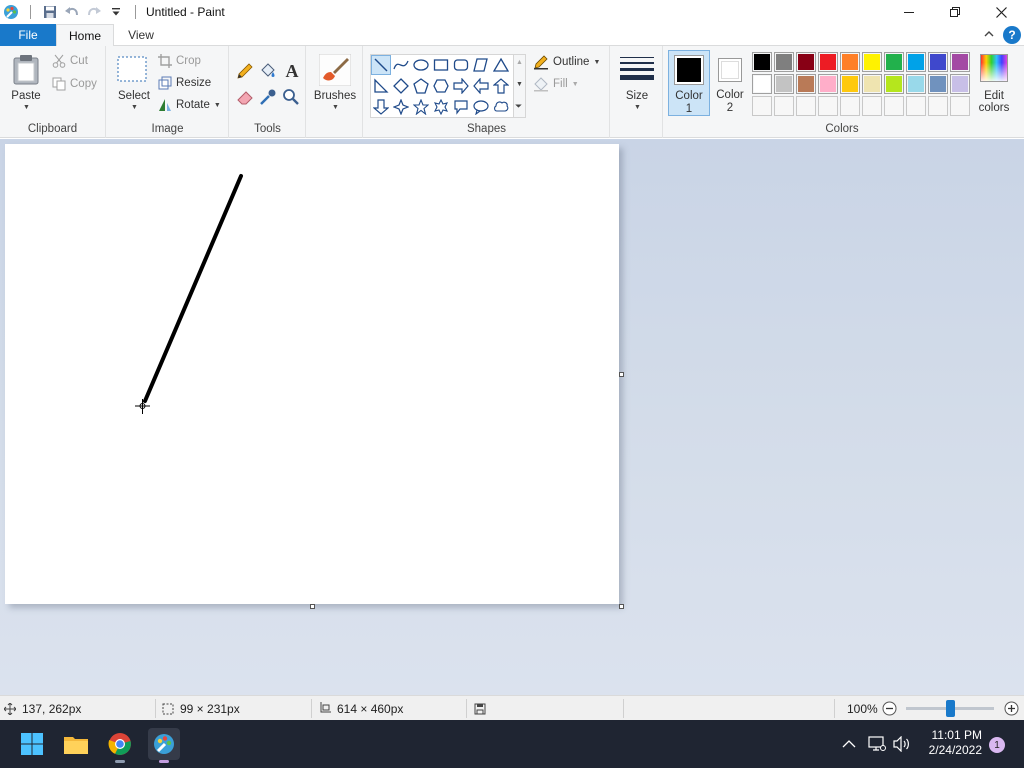 Image resolution: width=1024 pixels, height=768 pixels. I want to click on color-picker-icon, so click(268, 97).